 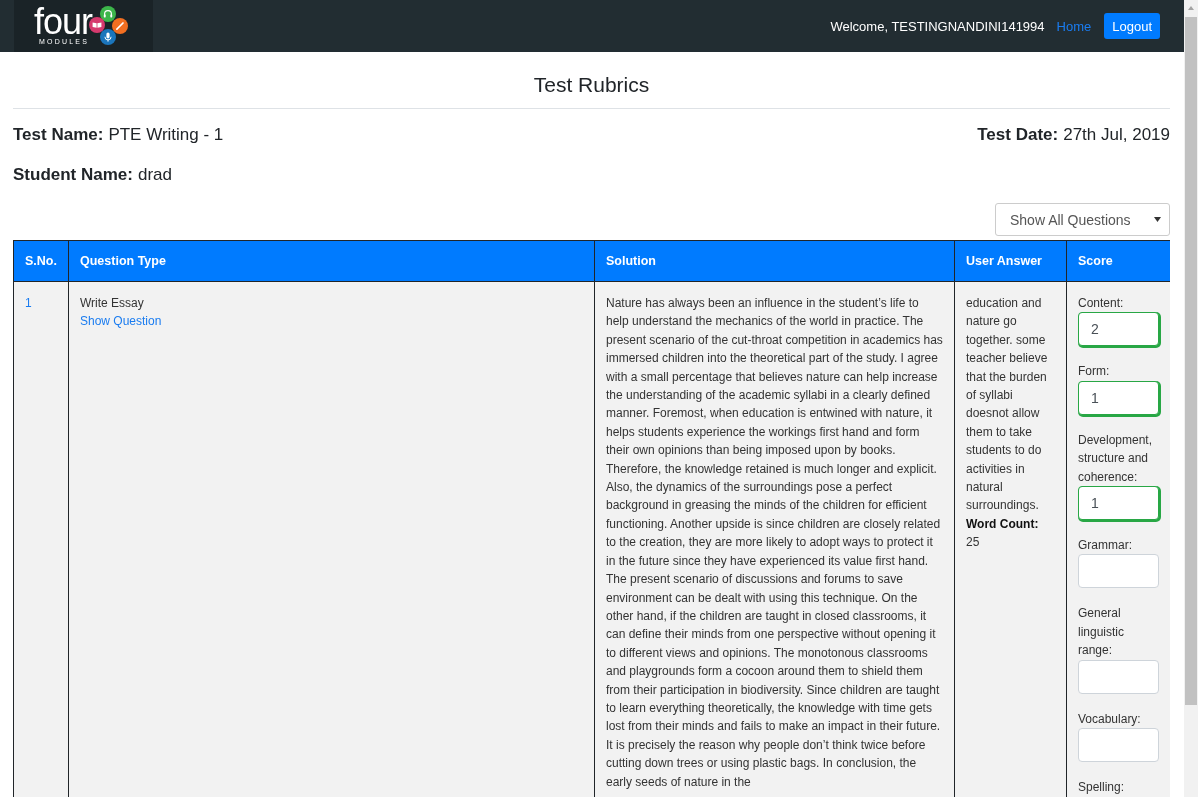 I want to click on user-answer-text: education and nature go together. some teacher believe that the burden of syllabi doesnot allow them to take students to do activities in natural surroundings., so click(x=1007, y=405).